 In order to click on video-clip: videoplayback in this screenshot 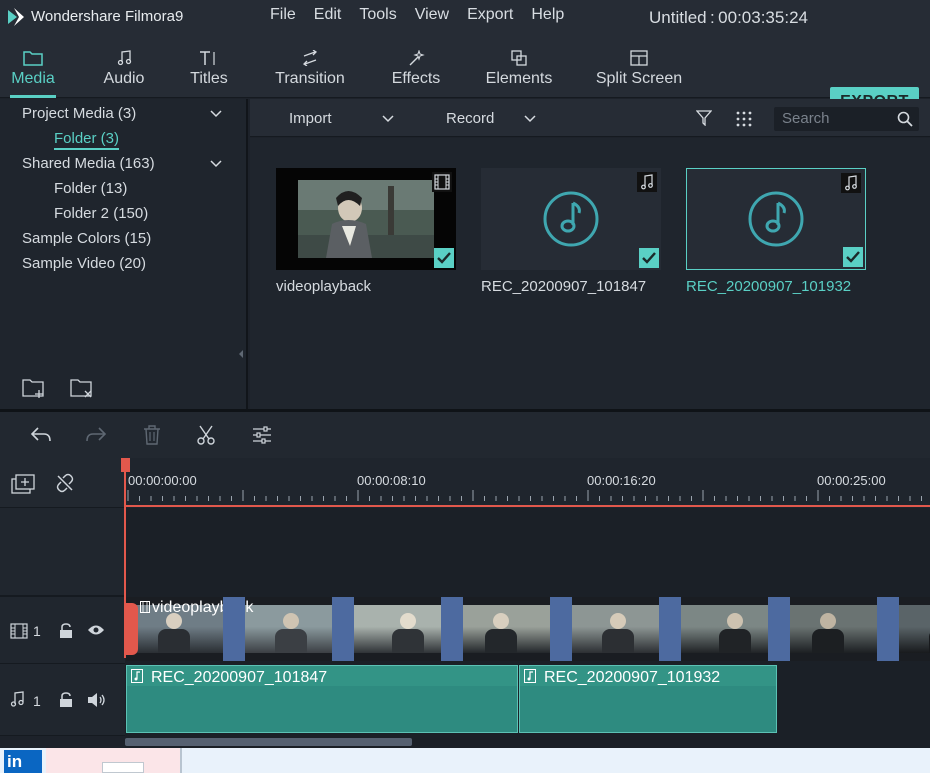, I will do `click(528, 629)`.